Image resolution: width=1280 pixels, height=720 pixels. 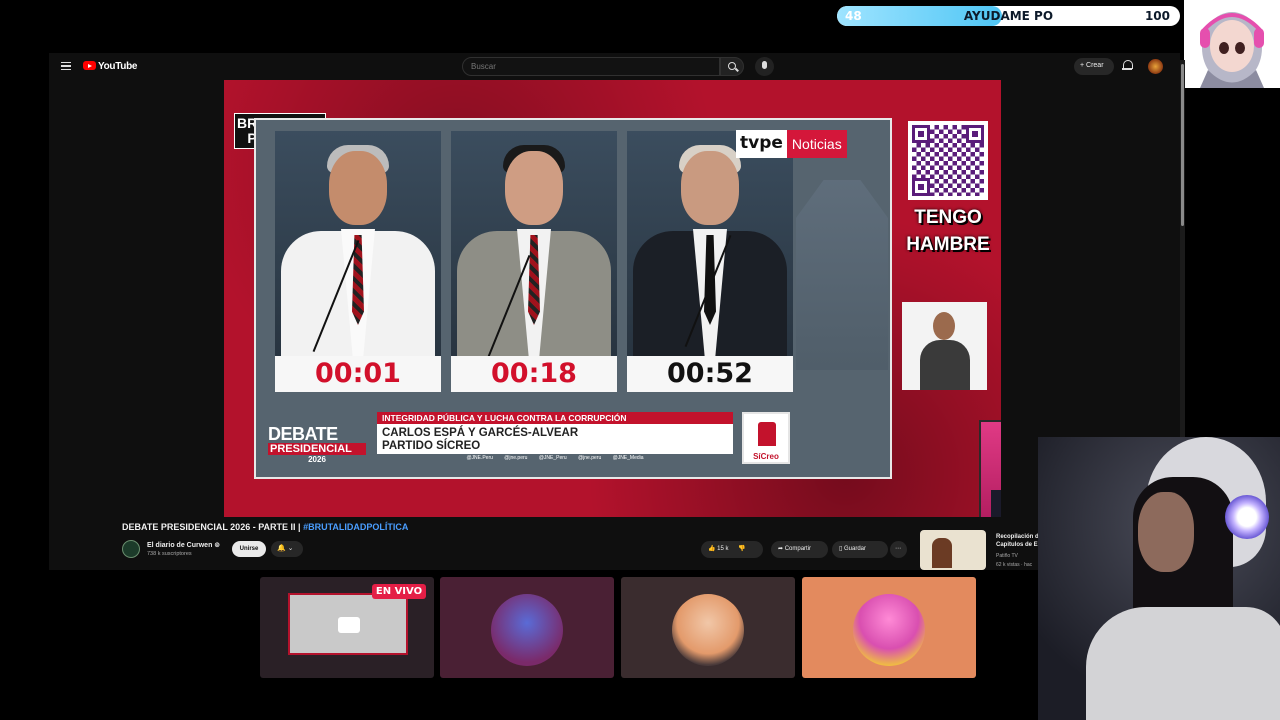 What do you see at coordinates (766, 438) in the screenshot?
I see `party-logo: SíCreo` at bounding box center [766, 438].